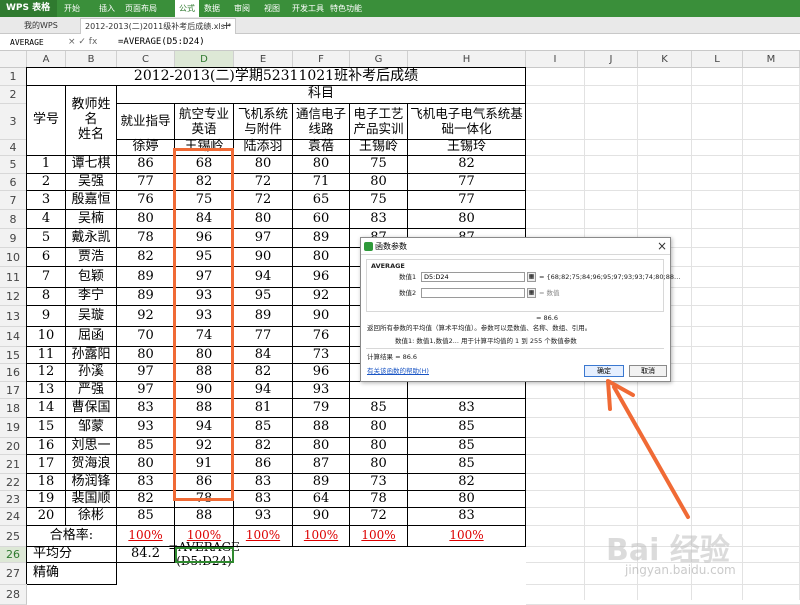 The image size is (800, 605). What do you see at coordinates (13, 536) in the screenshot?
I see `row-header: 25` at bounding box center [13, 536].